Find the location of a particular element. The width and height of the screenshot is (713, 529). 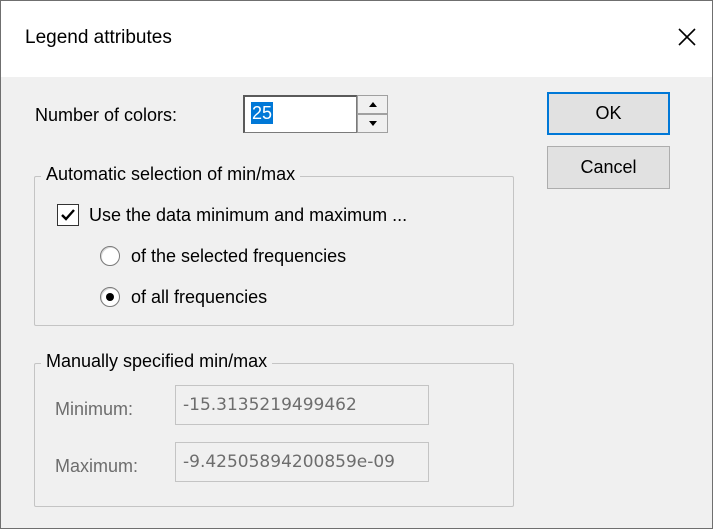

radio-selected-dot-icon is located at coordinates (110, 297).